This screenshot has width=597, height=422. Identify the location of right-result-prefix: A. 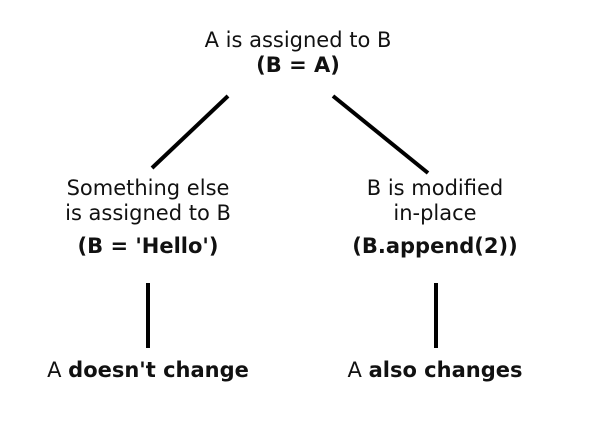
(354, 370).